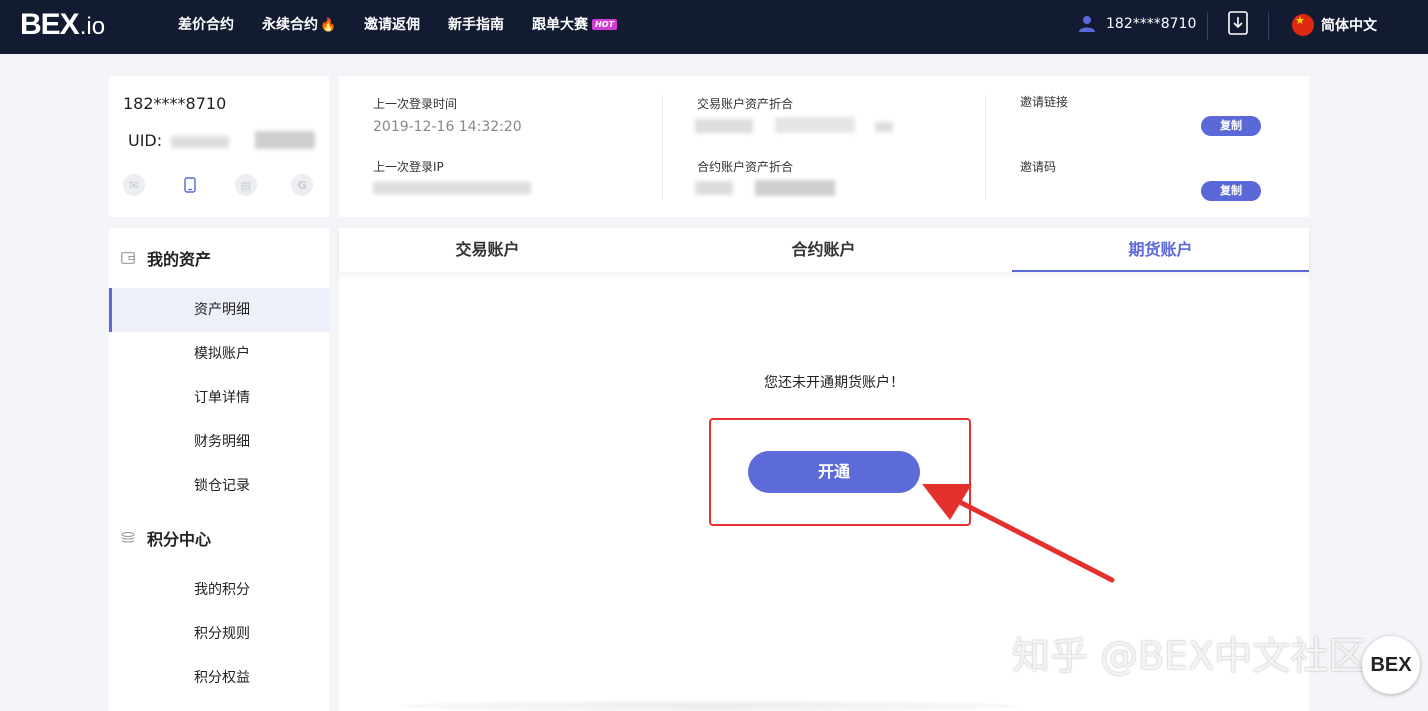 The height and width of the screenshot is (711, 1428). What do you see at coordinates (92, 26) in the screenshot?
I see `logo-suffix: .io` at bounding box center [92, 26].